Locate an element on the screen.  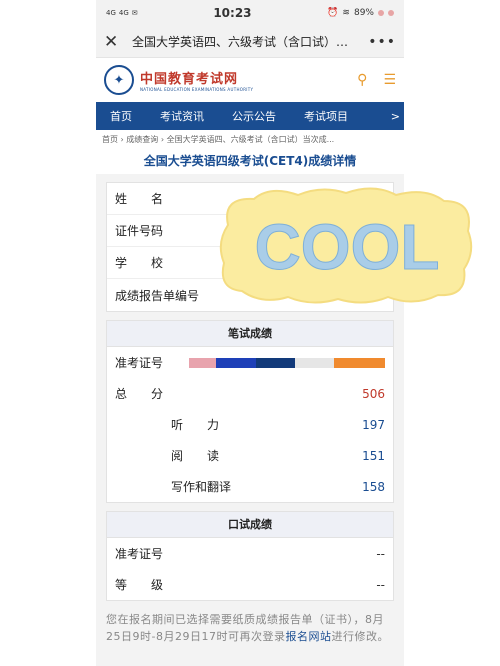
nav-item-news: 考试资讯 is located at coordinates (182, 116).